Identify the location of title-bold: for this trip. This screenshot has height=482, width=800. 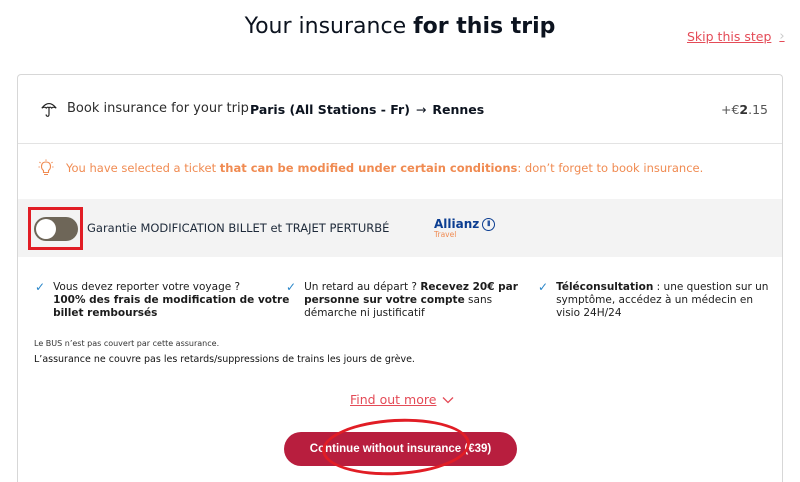
(484, 26).